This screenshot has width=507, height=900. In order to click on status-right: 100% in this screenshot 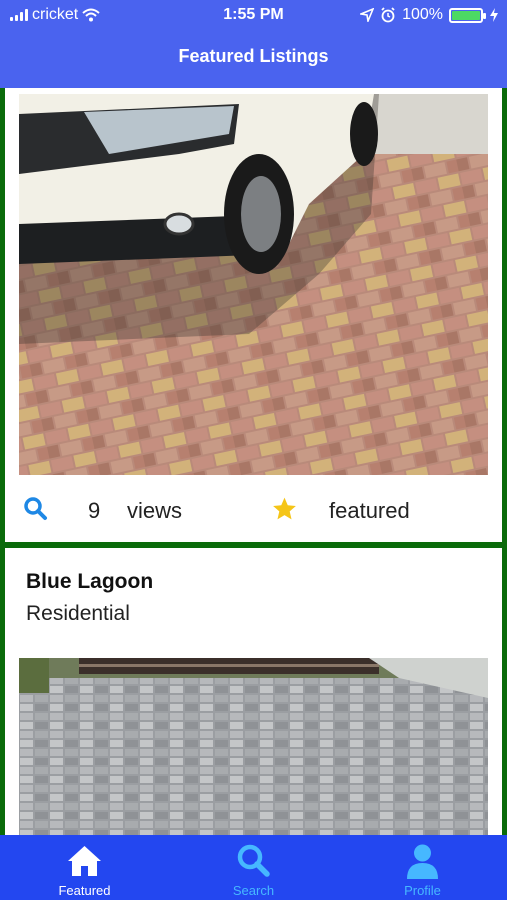, I will do `click(429, 15)`.